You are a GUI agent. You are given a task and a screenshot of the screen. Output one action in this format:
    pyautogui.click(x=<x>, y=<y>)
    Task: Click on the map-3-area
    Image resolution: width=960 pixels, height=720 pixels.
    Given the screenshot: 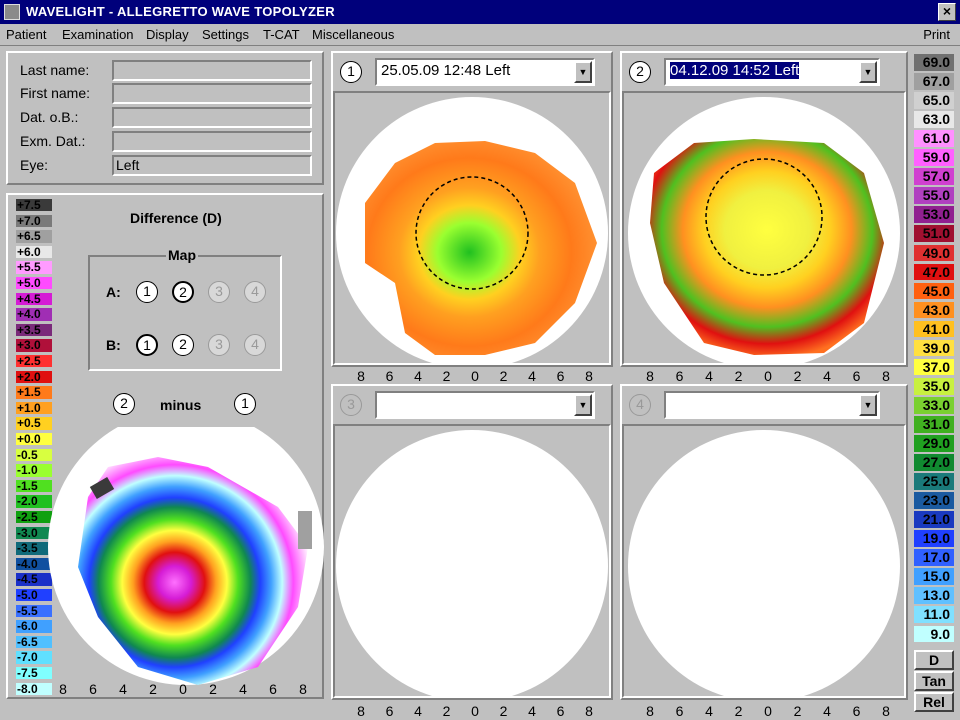 What is the action you would take?
    pyautogui.click(x=472, y=563)
    